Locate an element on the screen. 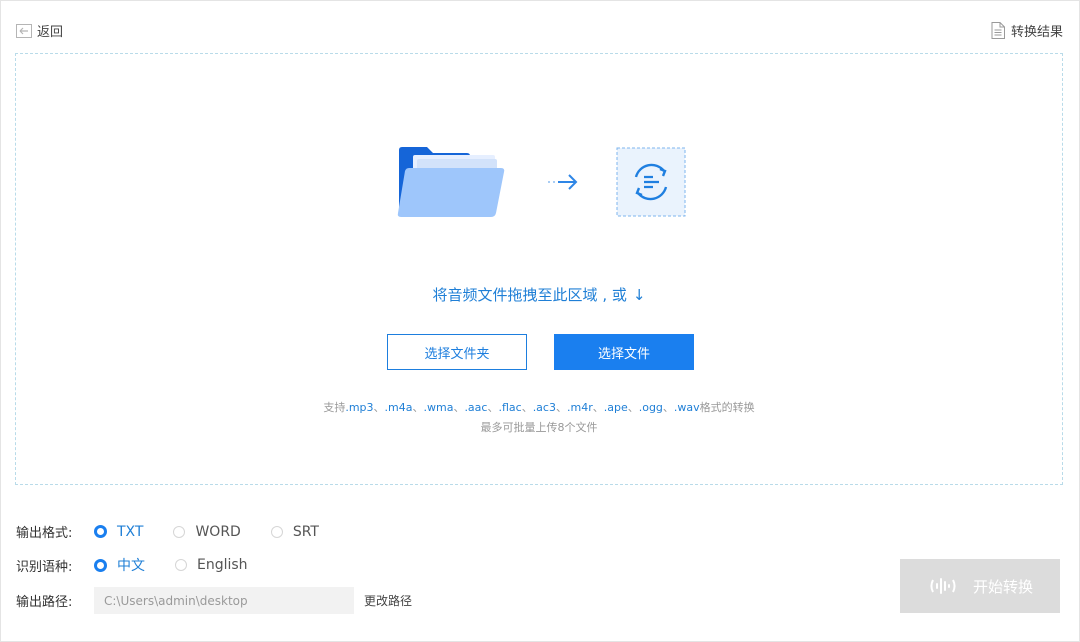 This screenshot has width=1080, height=642. back-button: 返回 is located at coordinates (39, 30).